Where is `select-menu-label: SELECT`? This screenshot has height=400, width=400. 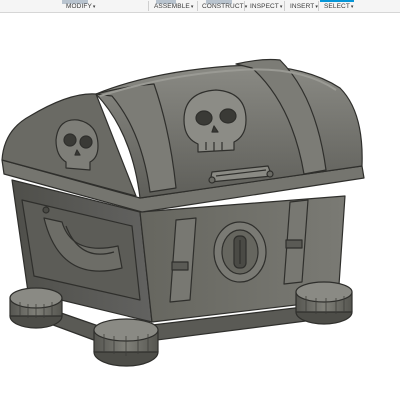 select-menu-label: SELECT is located at coordinates (337, 6).